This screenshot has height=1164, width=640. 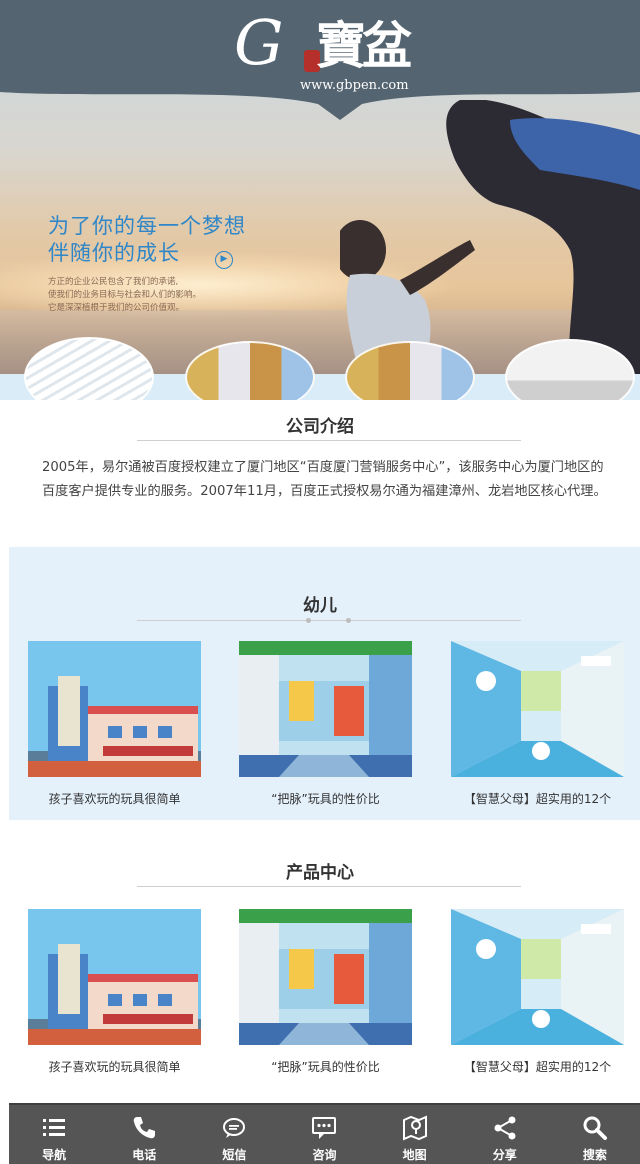 What do you see at coordinates (329, 620) in the screenshot?
I see `youer-divider` at bounding box center [329, 620].